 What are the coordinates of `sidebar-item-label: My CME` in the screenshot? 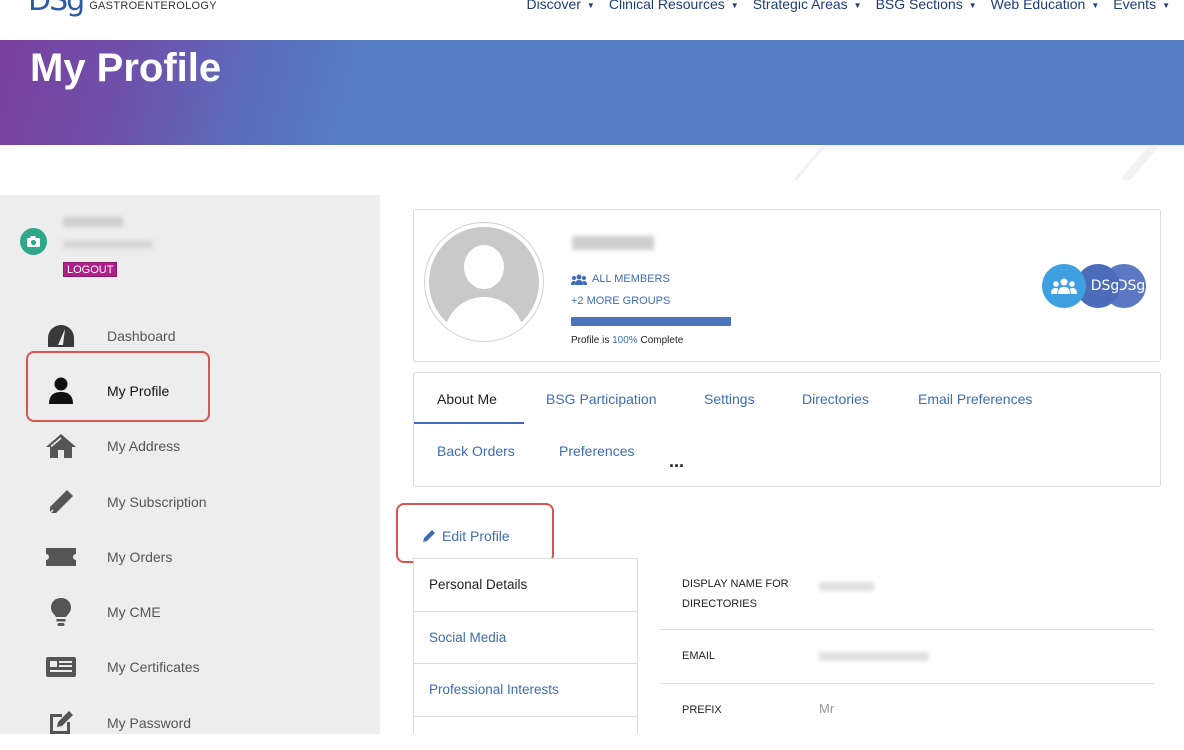 It's located at (134, 612).